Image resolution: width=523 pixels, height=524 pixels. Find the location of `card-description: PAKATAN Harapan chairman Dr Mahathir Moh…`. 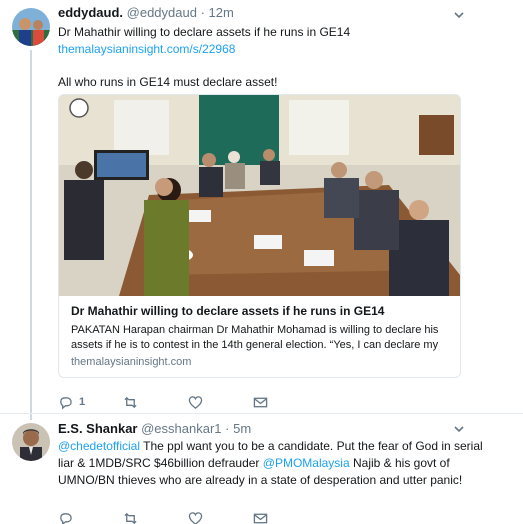

card-description: PAKATAN Harapan chairman Dr Mahathir Moh… is located at coordinates (255, 337).